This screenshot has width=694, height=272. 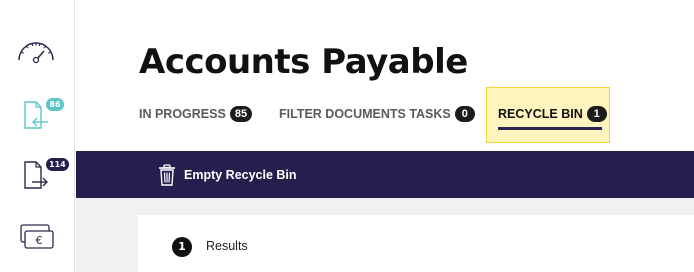 What do you see at coordinates (365, 114) in the screenshot?
I see `tab-label: FILTER DOCUMENTS TASKS` at bounding box center [365, 114].